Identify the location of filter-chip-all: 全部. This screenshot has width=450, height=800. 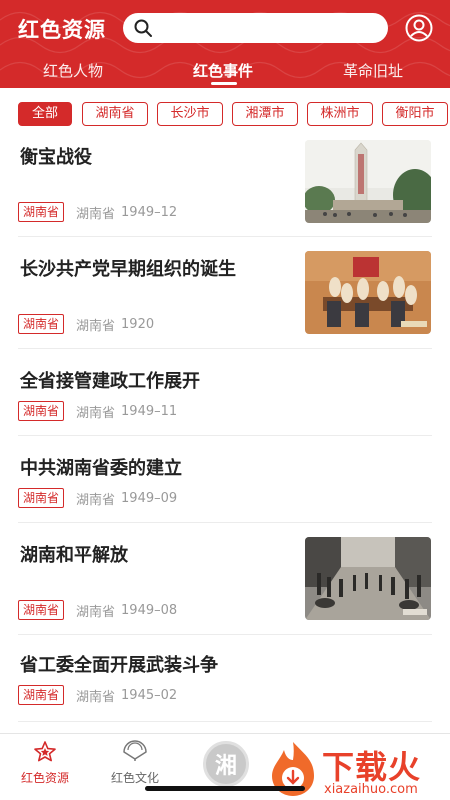
(45, 114).